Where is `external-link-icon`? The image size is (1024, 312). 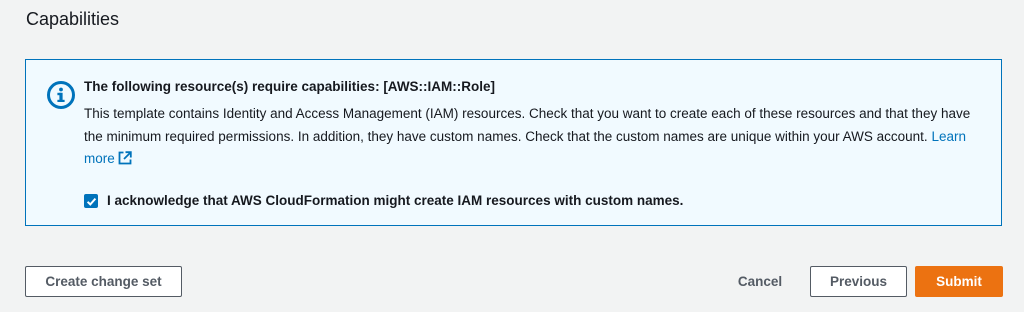 external-link-icon is located at coordinates (125, 158).